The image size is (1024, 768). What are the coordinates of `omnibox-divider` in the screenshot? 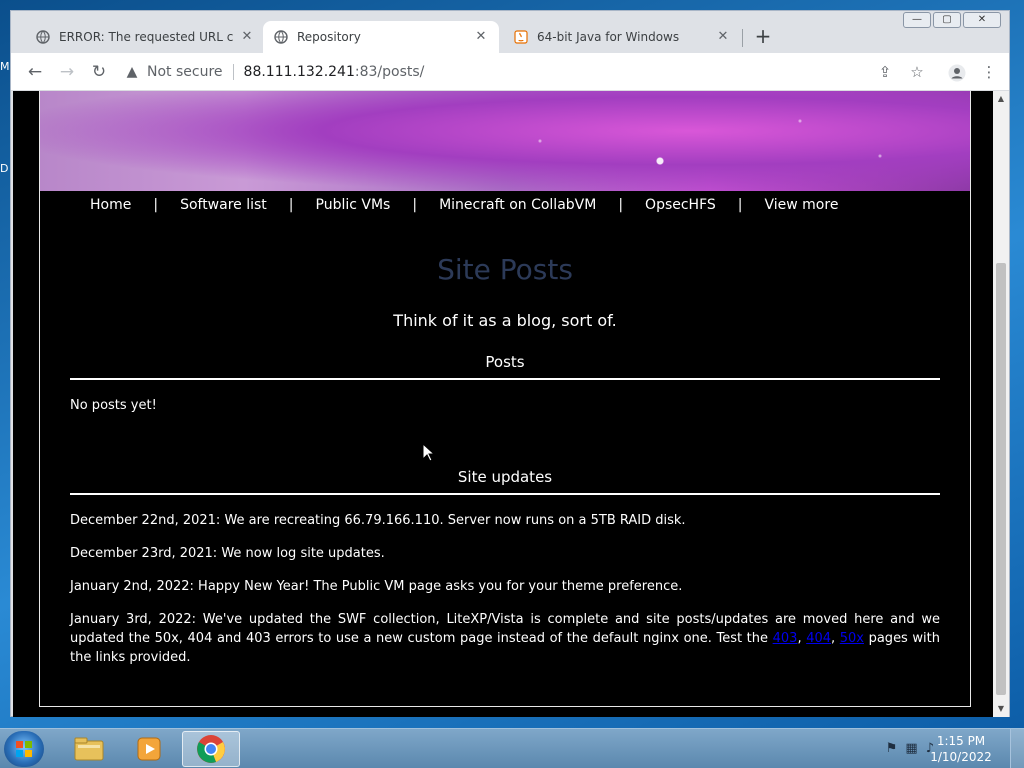 It's located at (233, 72).